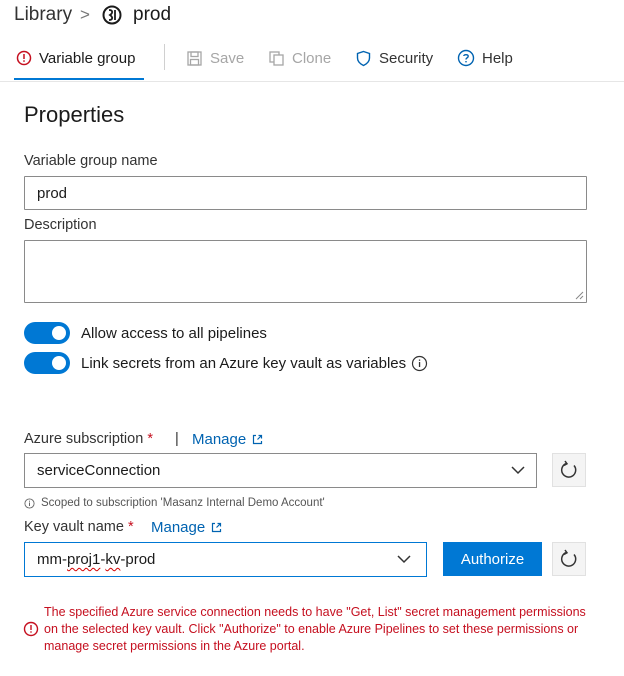 The image size is (624, 676). What do you see at coordinates (194, 58) in the screenshot?
I see `save-icon` at bounding box center [194, 58].